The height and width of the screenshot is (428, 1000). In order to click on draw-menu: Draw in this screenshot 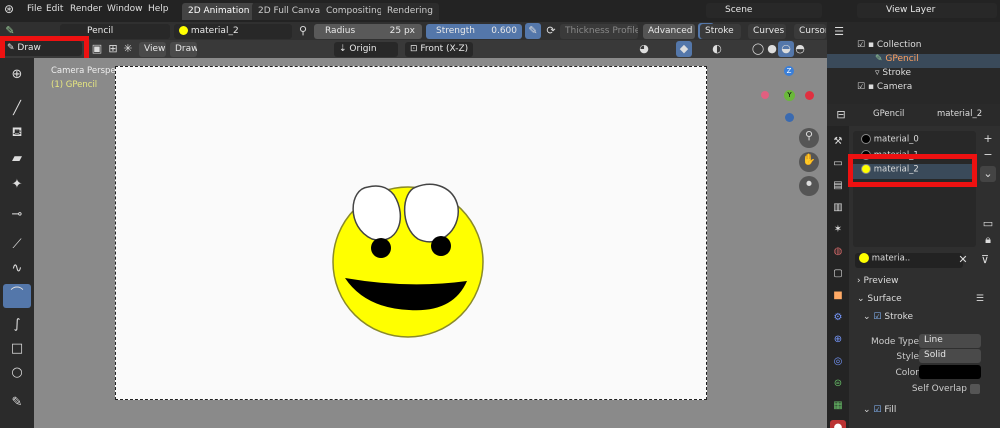, I will do `click(183, 49)`.